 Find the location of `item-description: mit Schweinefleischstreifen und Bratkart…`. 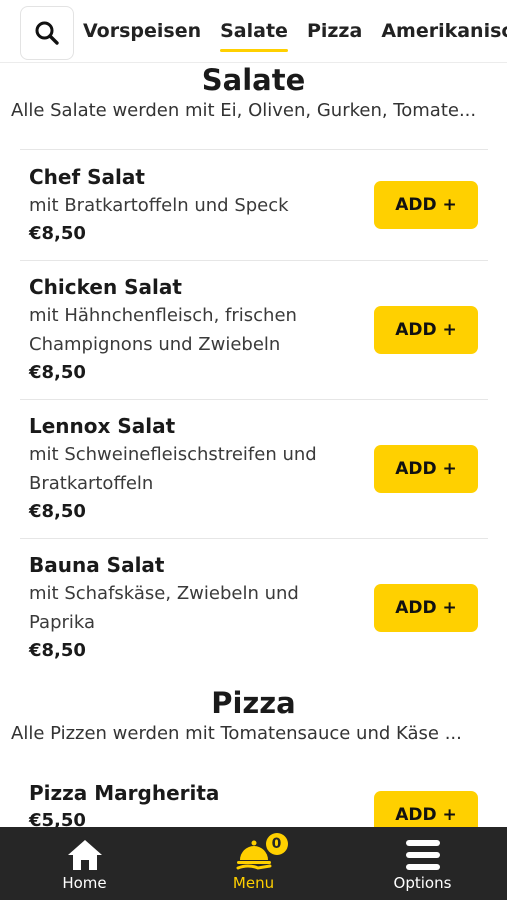

item-description: mit Schweinefleischstreifen und Bratkart… is located at coordinates (173, 469).